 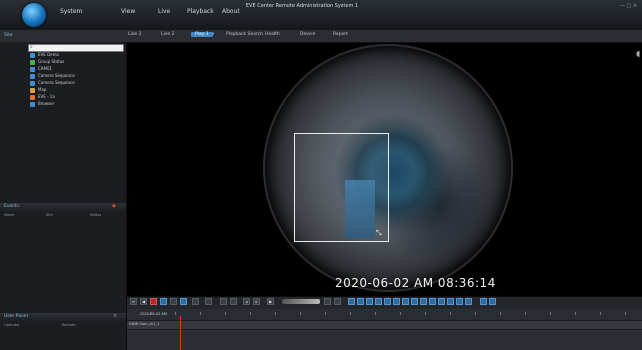 What do you see at coordinates (405, 301) in the screenshot?
I see `channel-7-button` at bounding box center [405, 301].